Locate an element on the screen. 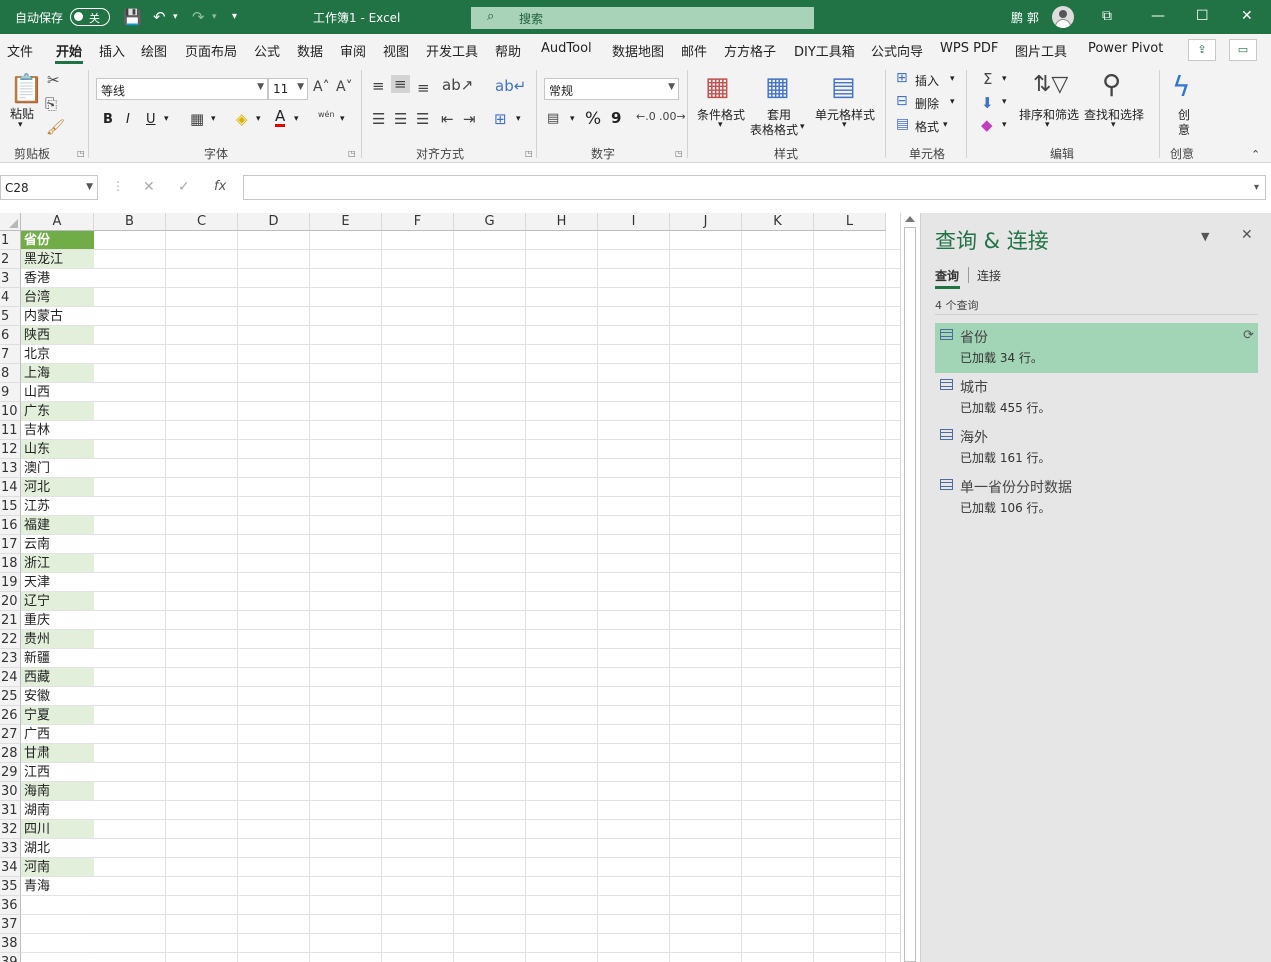 Image resolution: width=1271 pixels, height=962 pixels. clear-dropdown-icon: ▾ is located at coordinates (1004, 125).